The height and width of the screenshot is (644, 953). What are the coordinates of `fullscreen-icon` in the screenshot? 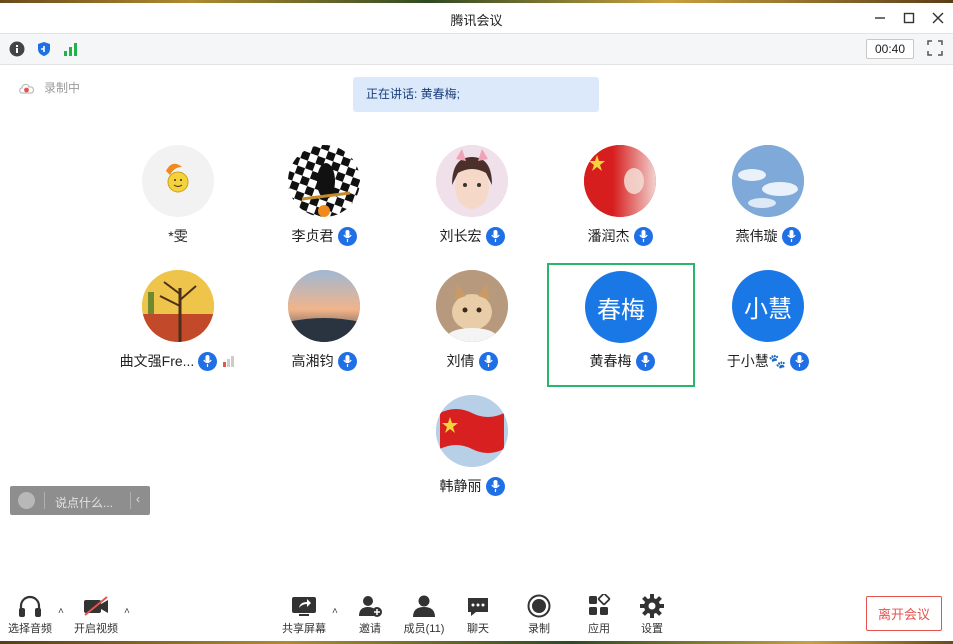 It's located at (935, 48).